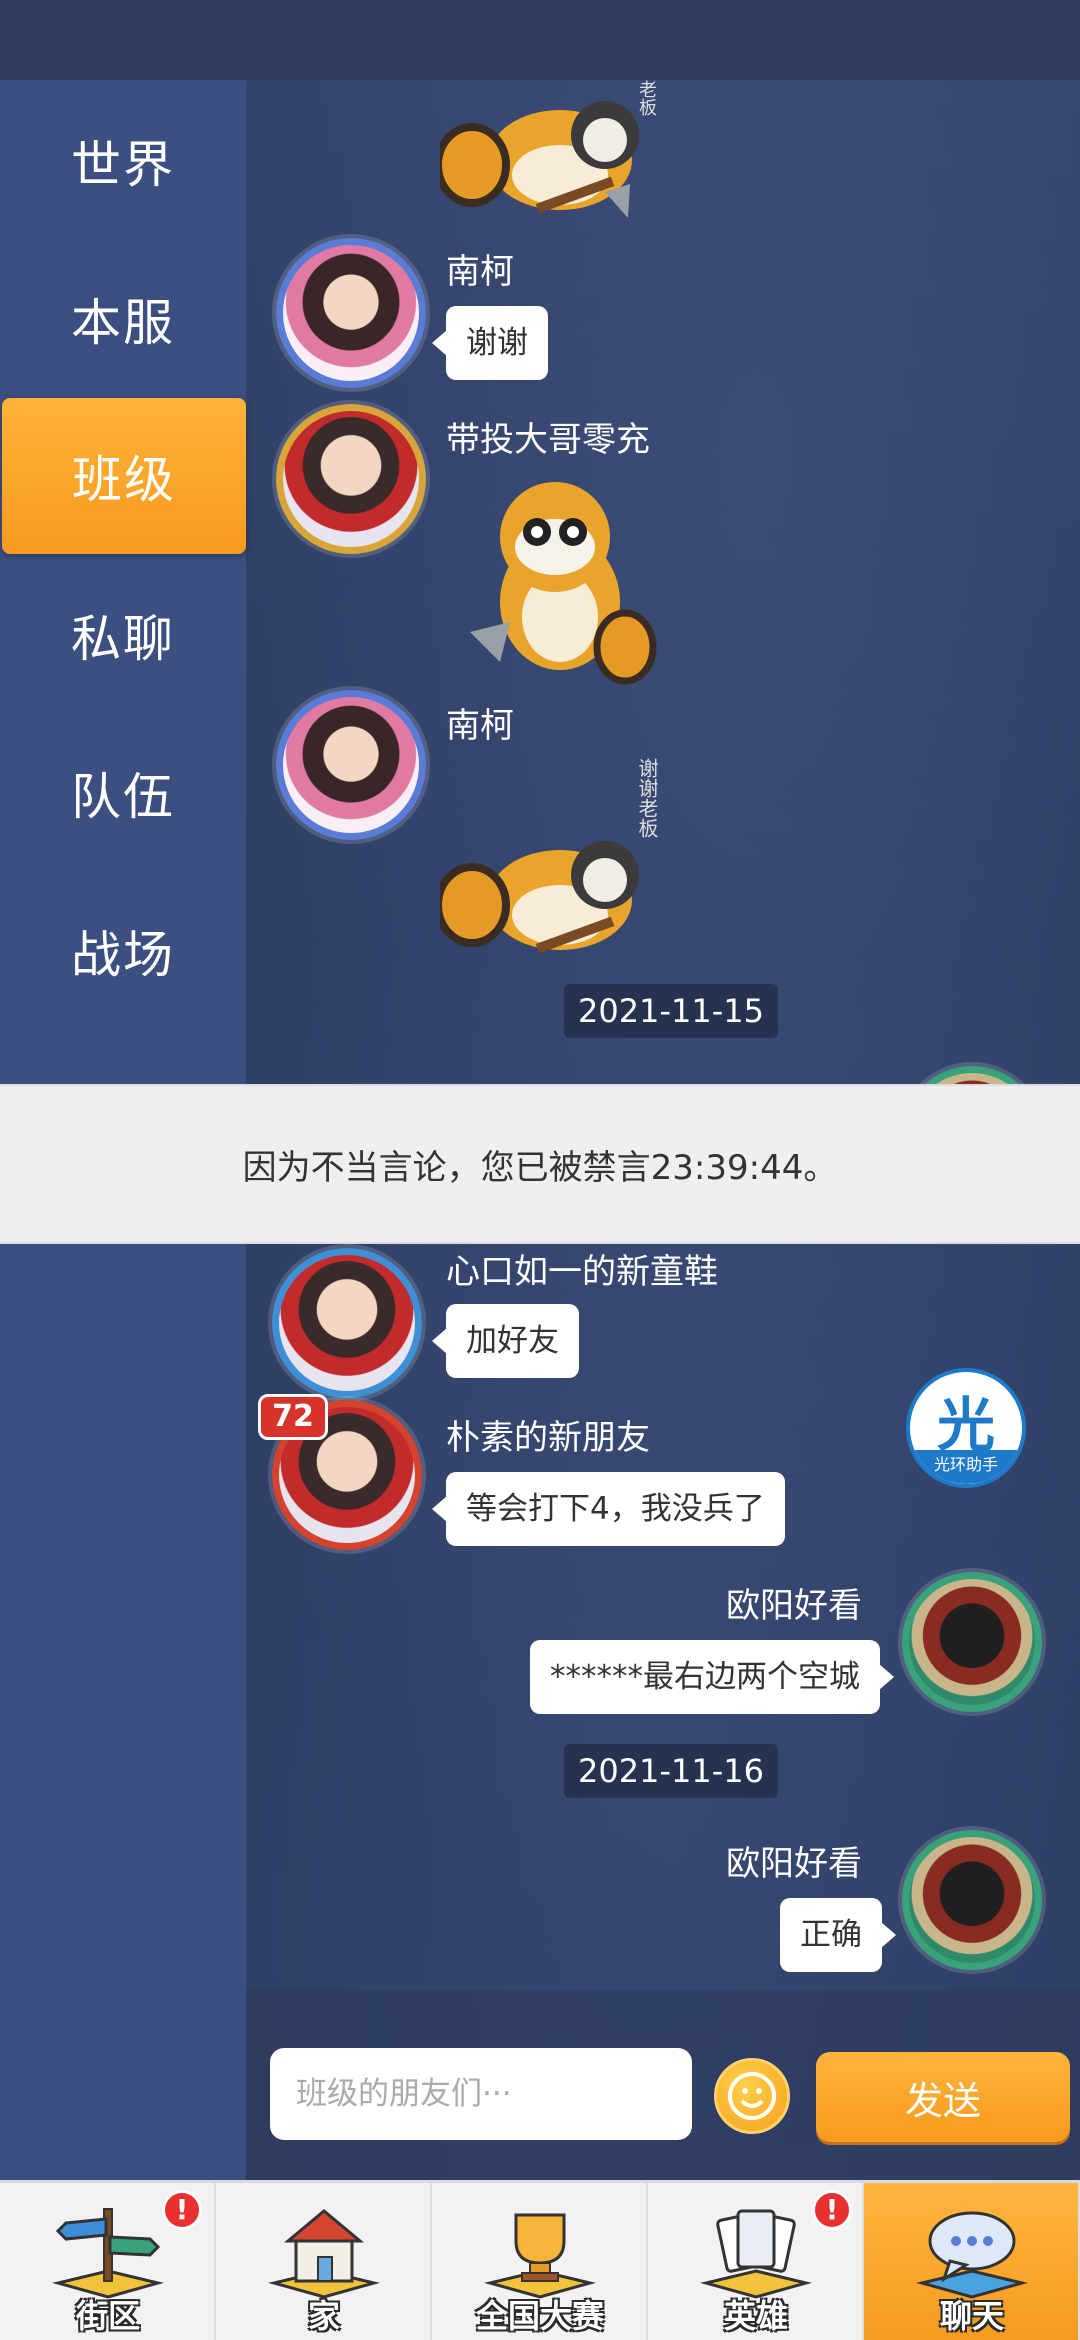 This screenshot has width=1080, height=2340. What do you see at coordinates (107, 2316) in the screenshot?
I see `nav-label: 街区` at bounding box center [107, 2316].